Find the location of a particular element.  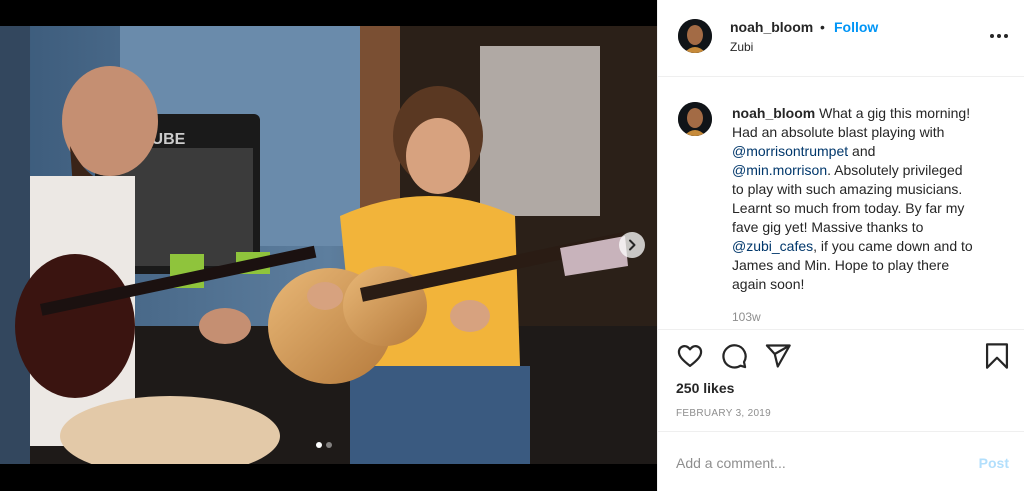

caption-avatar is located at coordinates (695, 119).